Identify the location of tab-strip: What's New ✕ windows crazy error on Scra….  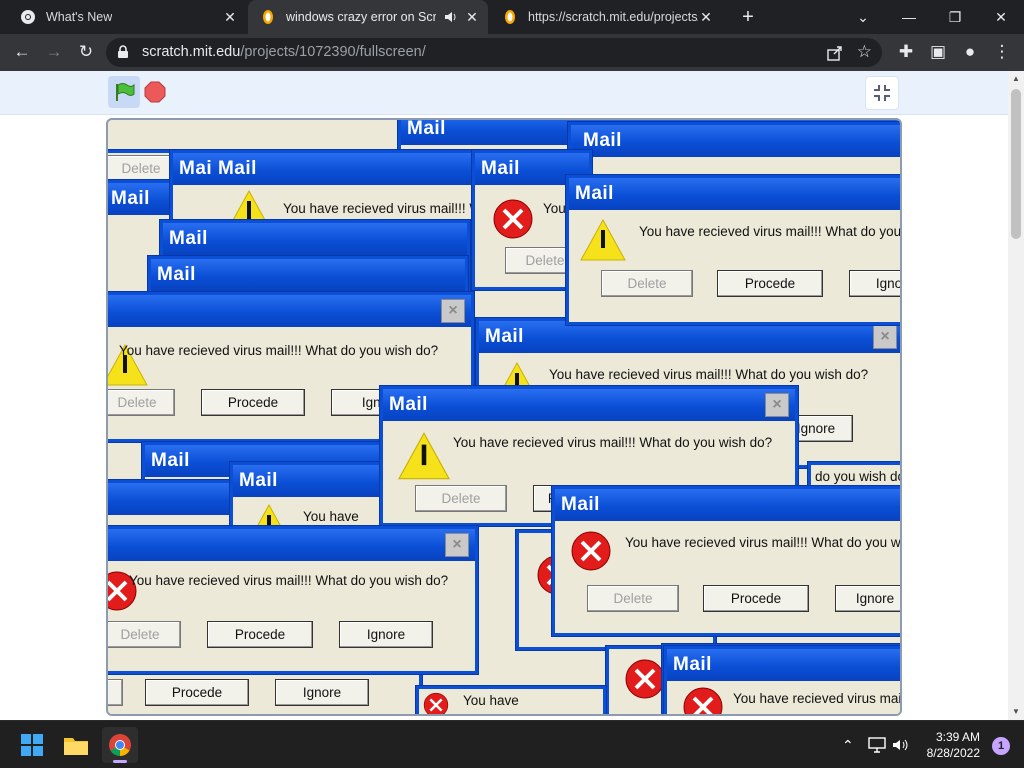
(512, 17).